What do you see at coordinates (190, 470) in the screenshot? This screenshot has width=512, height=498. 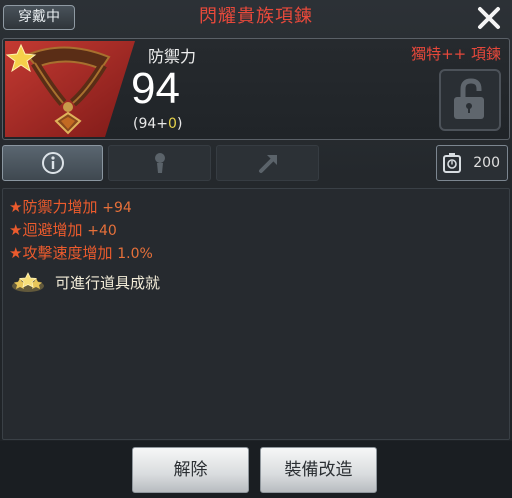 I see `unequip-button: 解除` at bounding box center [190, 470].